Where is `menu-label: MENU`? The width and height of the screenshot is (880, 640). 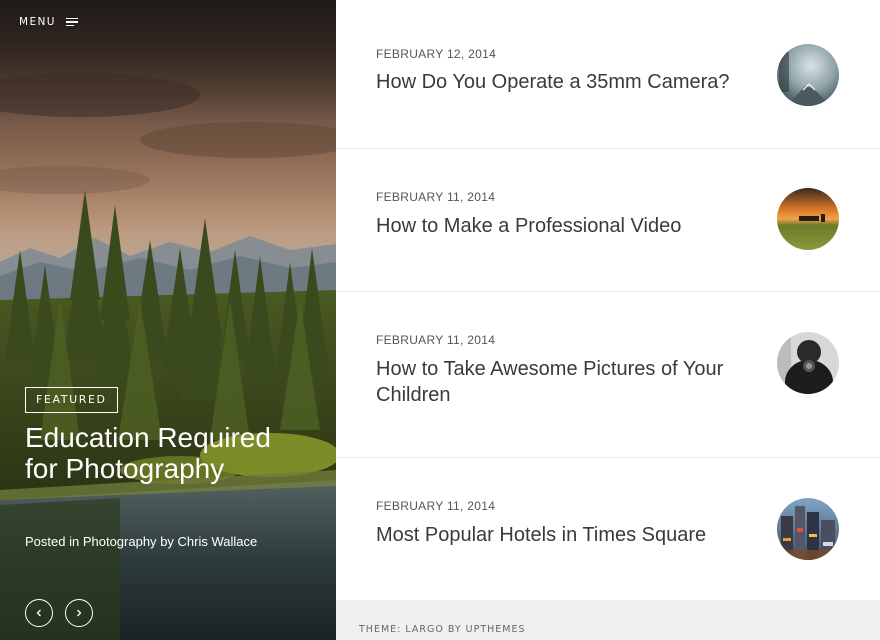 menu-label: MENU is located at coordinates (37, 22).